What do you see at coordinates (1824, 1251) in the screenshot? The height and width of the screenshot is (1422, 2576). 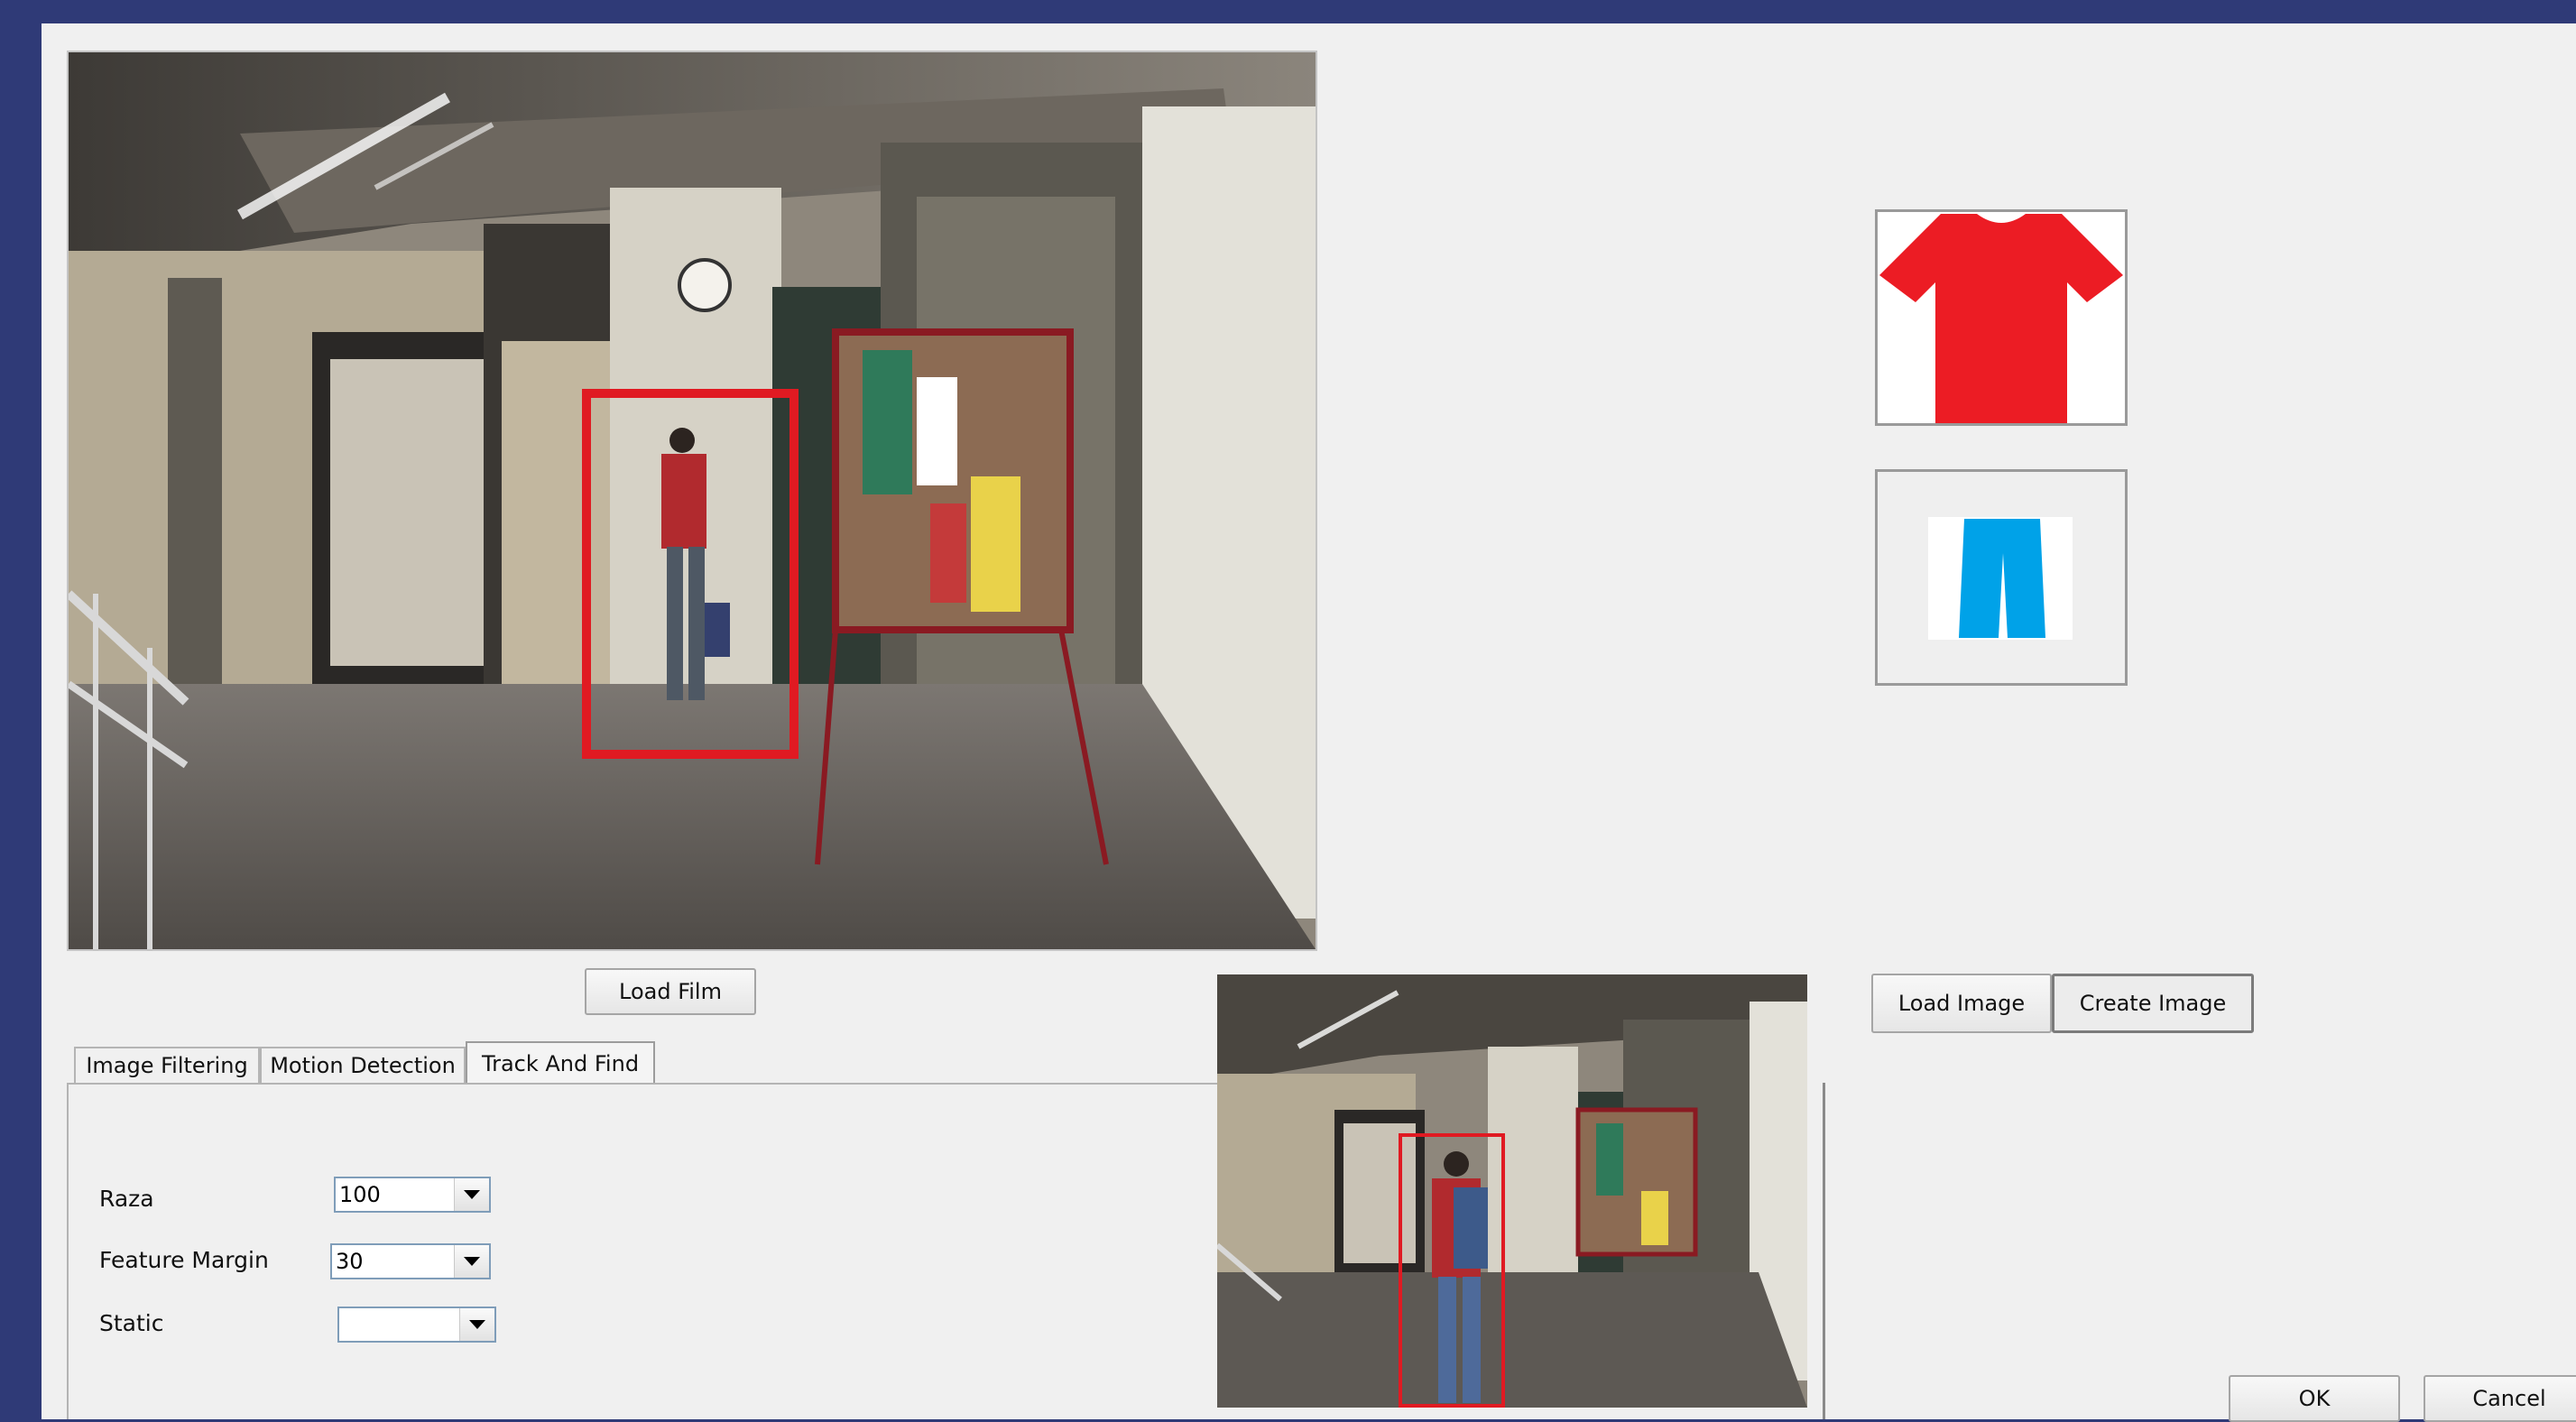 I see `panel-divider` at bounding box center [1824, 1251].